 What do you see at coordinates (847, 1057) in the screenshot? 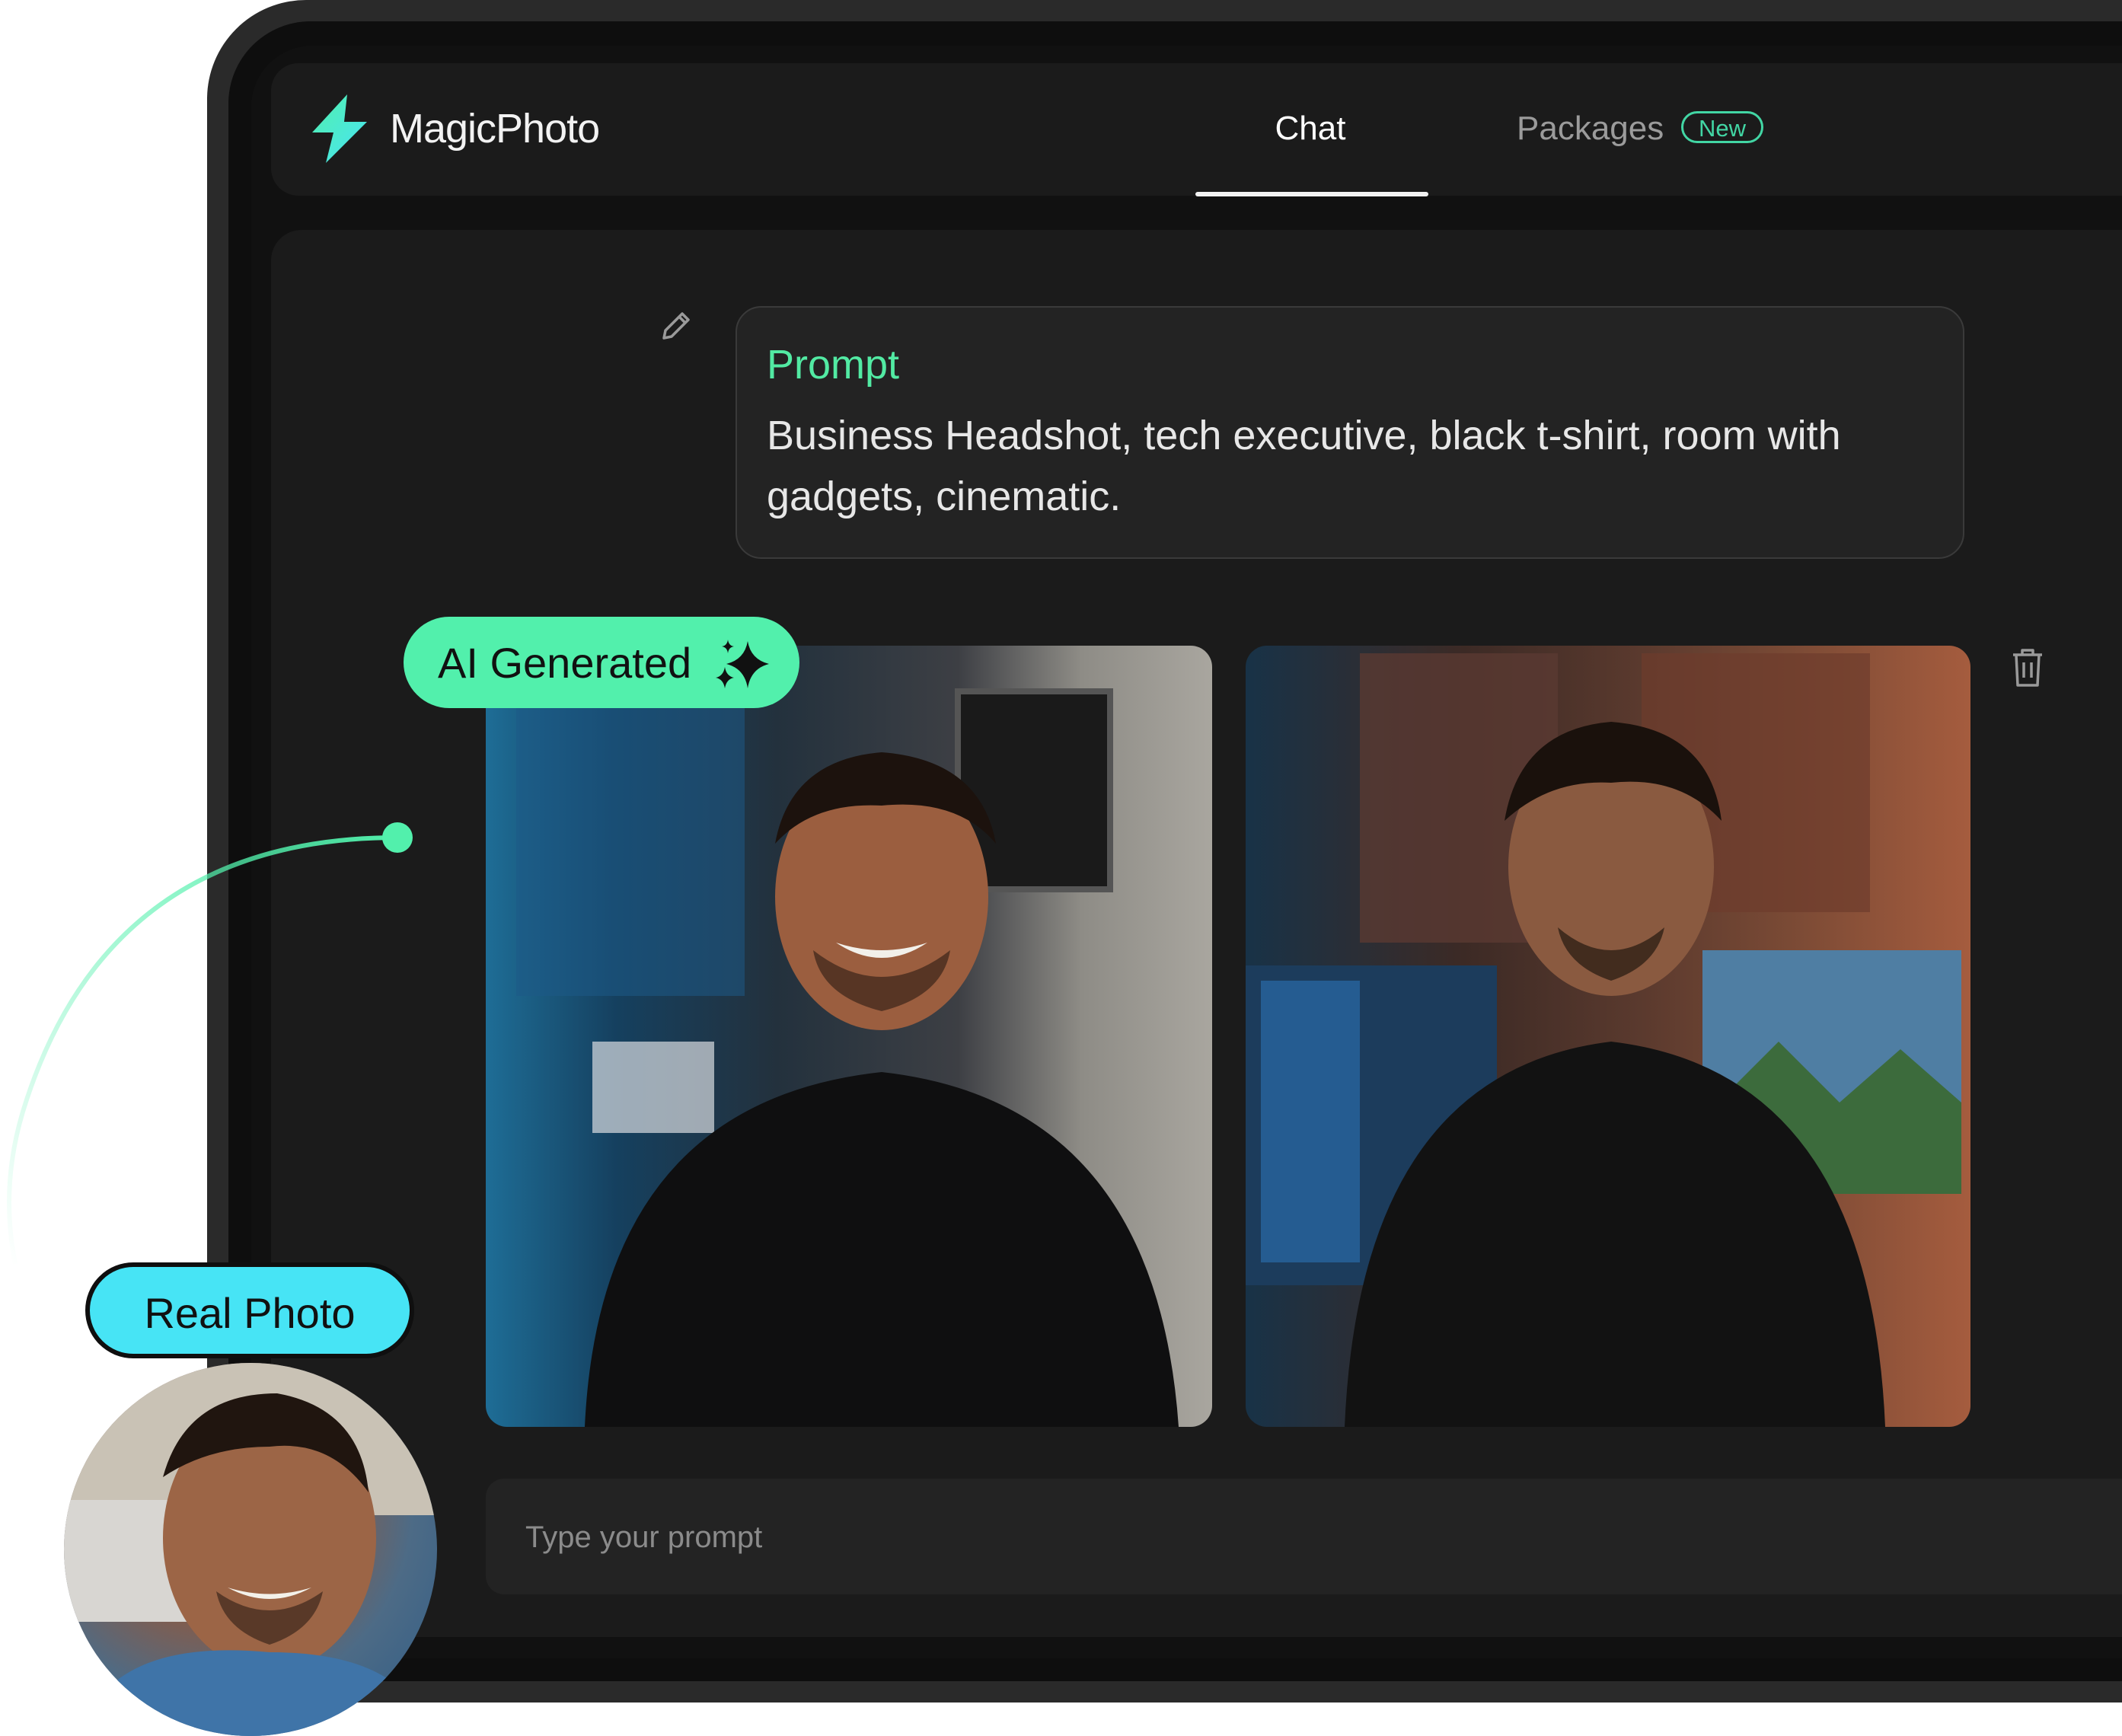
I see `person-photo-illustration` at bounding box center [847, 1057].